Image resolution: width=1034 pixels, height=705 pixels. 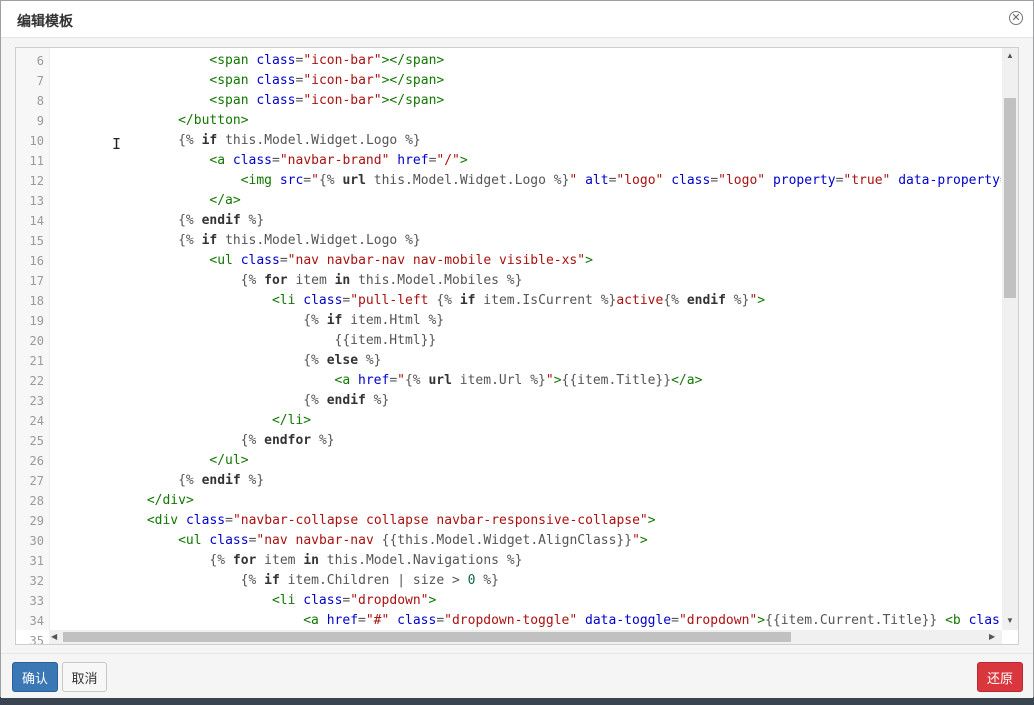 What do you see at coordinates (525, 201) in the screenshot?
I see `code-line: </a>` at bounding box center [525, 201].